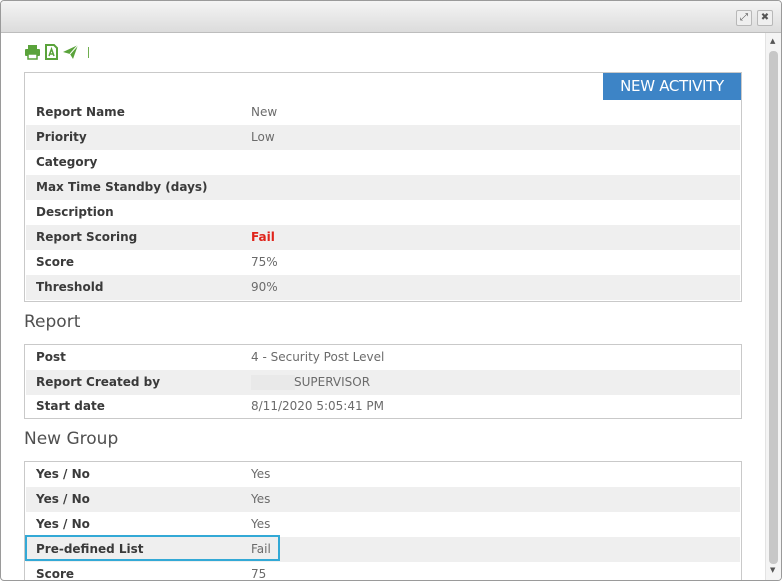 The image size is (782, 581). I want to click on report-section-title: Report, so click(52, 322).